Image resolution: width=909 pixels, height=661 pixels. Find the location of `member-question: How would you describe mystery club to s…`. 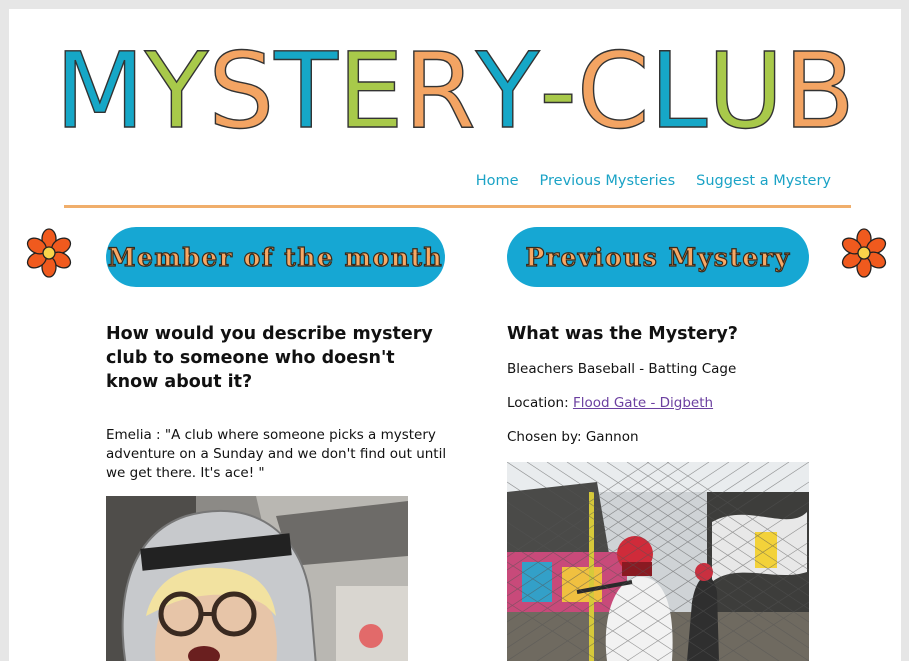

member-question: How would you describe mystery club to s… is located at coordinates (269, 358).